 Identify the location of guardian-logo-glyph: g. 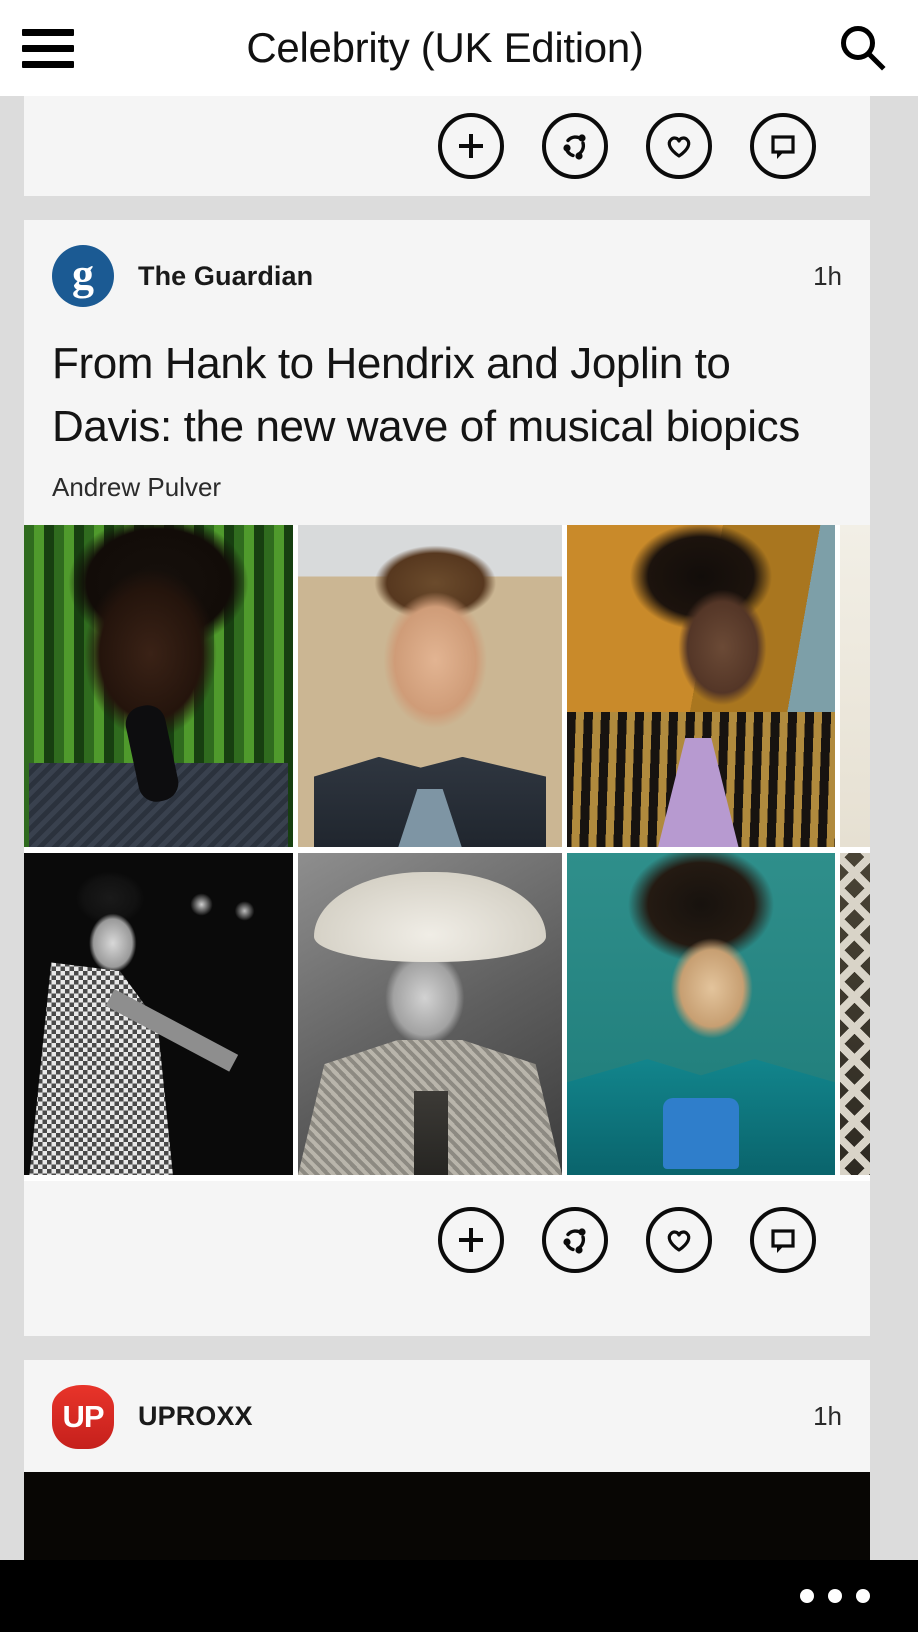
(83, 276).